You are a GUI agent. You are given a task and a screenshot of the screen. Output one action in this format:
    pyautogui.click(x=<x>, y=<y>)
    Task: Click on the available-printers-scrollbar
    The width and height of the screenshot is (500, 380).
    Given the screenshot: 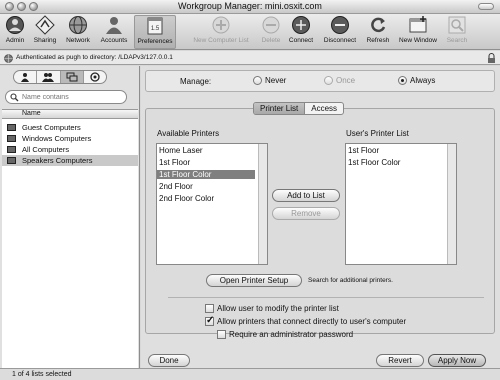 What is the action you would take?
    pyautogui.click(x=262, y=204)
    